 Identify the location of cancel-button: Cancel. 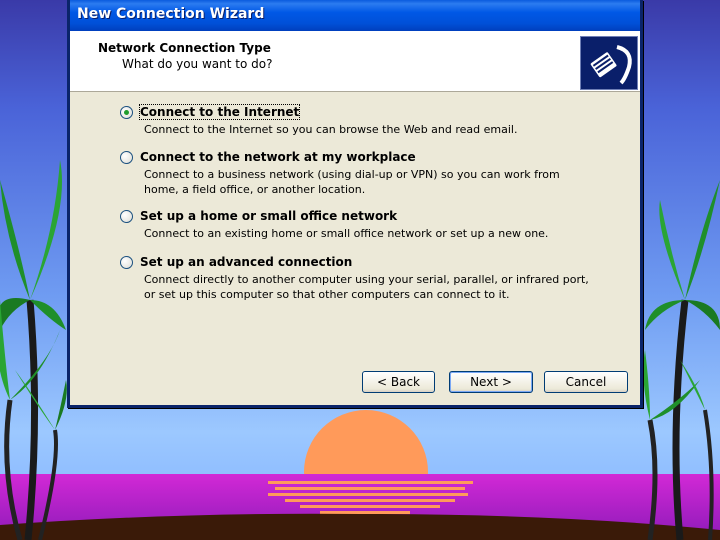
(586, 382).